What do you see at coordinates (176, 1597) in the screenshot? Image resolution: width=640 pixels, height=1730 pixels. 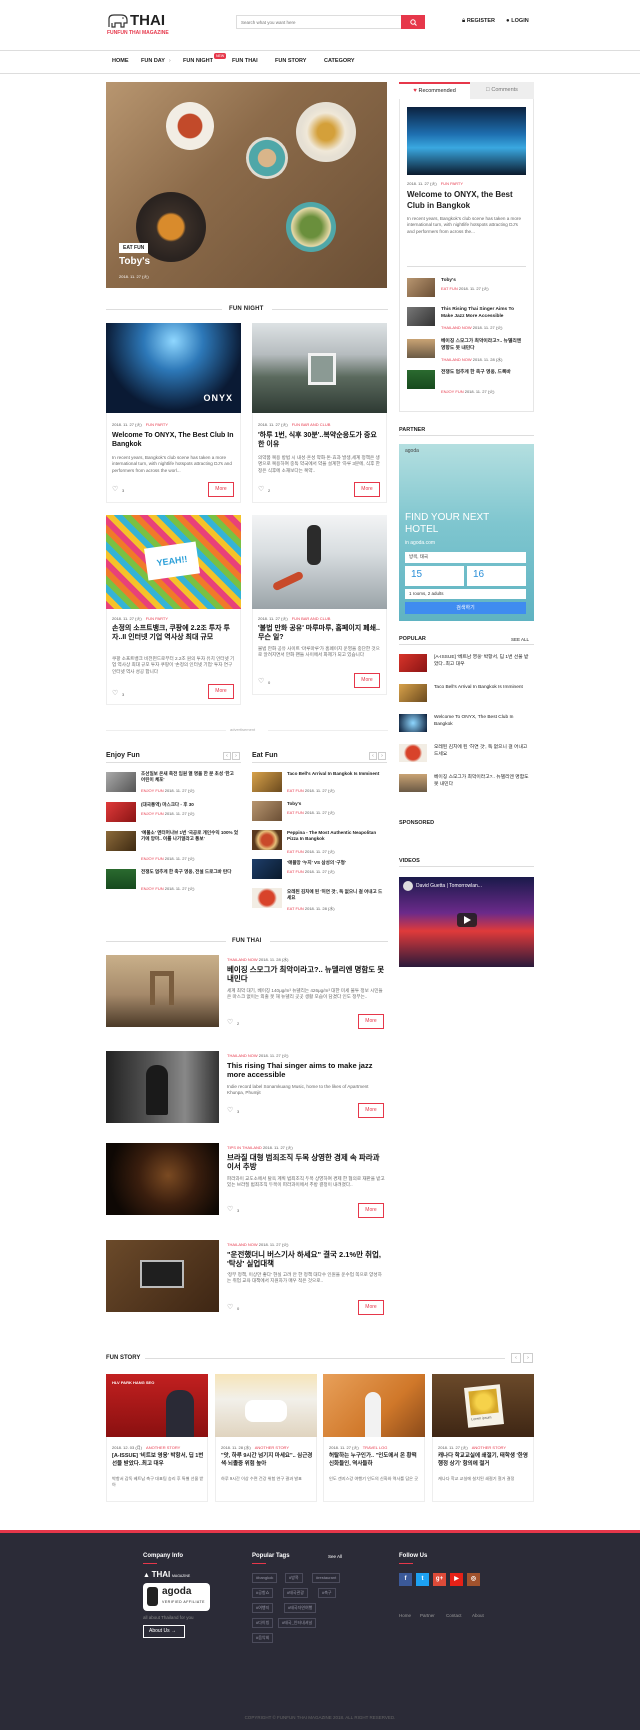 I see `agoda-affiliate-badge: agoda VERIFIED AFFILIATE` at bounding box center [176, 1597].